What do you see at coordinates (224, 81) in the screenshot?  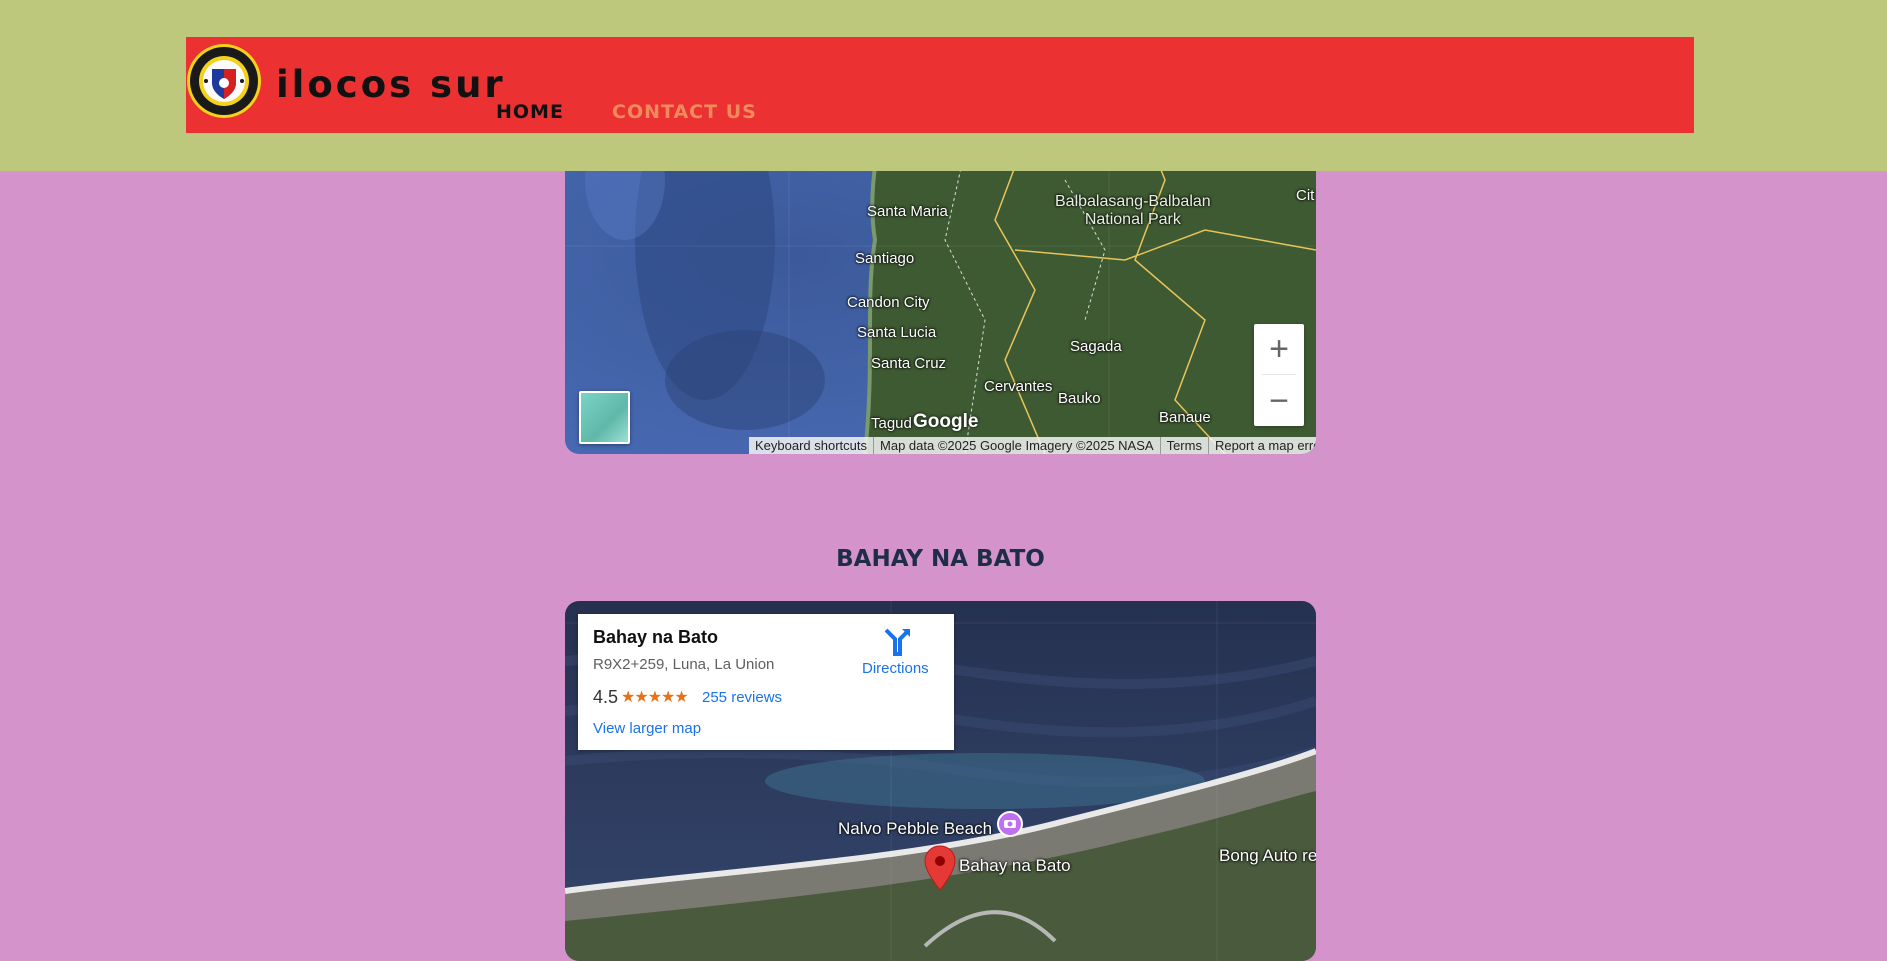 I see `province-seal-logo` at bounding box center [224, 81].